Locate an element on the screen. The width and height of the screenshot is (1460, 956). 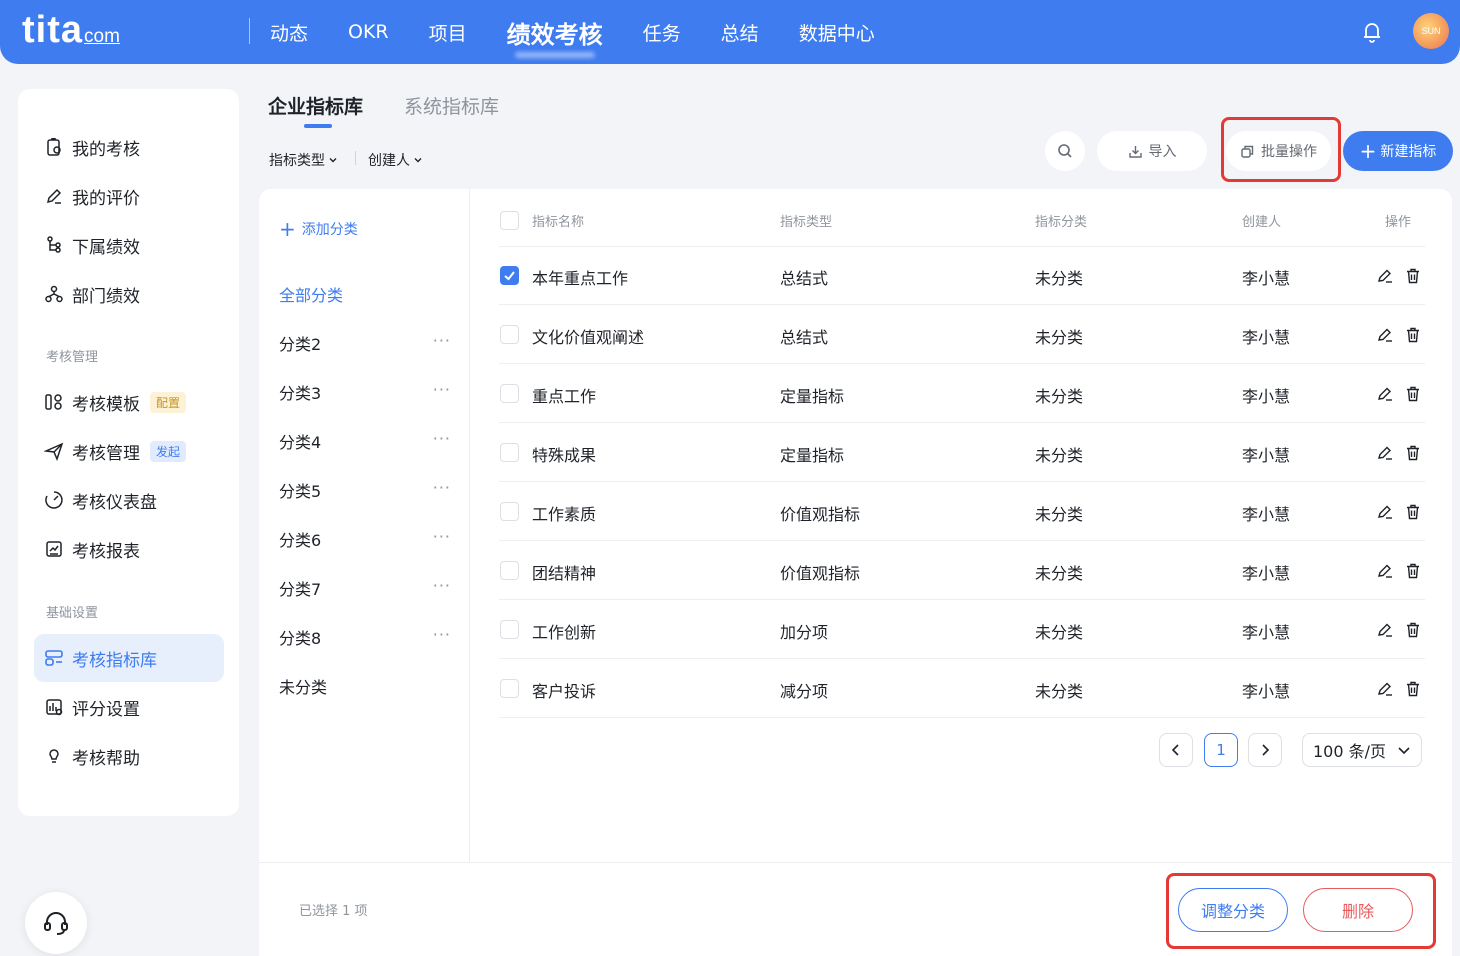
sidebar-item-department-performance: 部门绩效 is located at coordinates (129, 294).